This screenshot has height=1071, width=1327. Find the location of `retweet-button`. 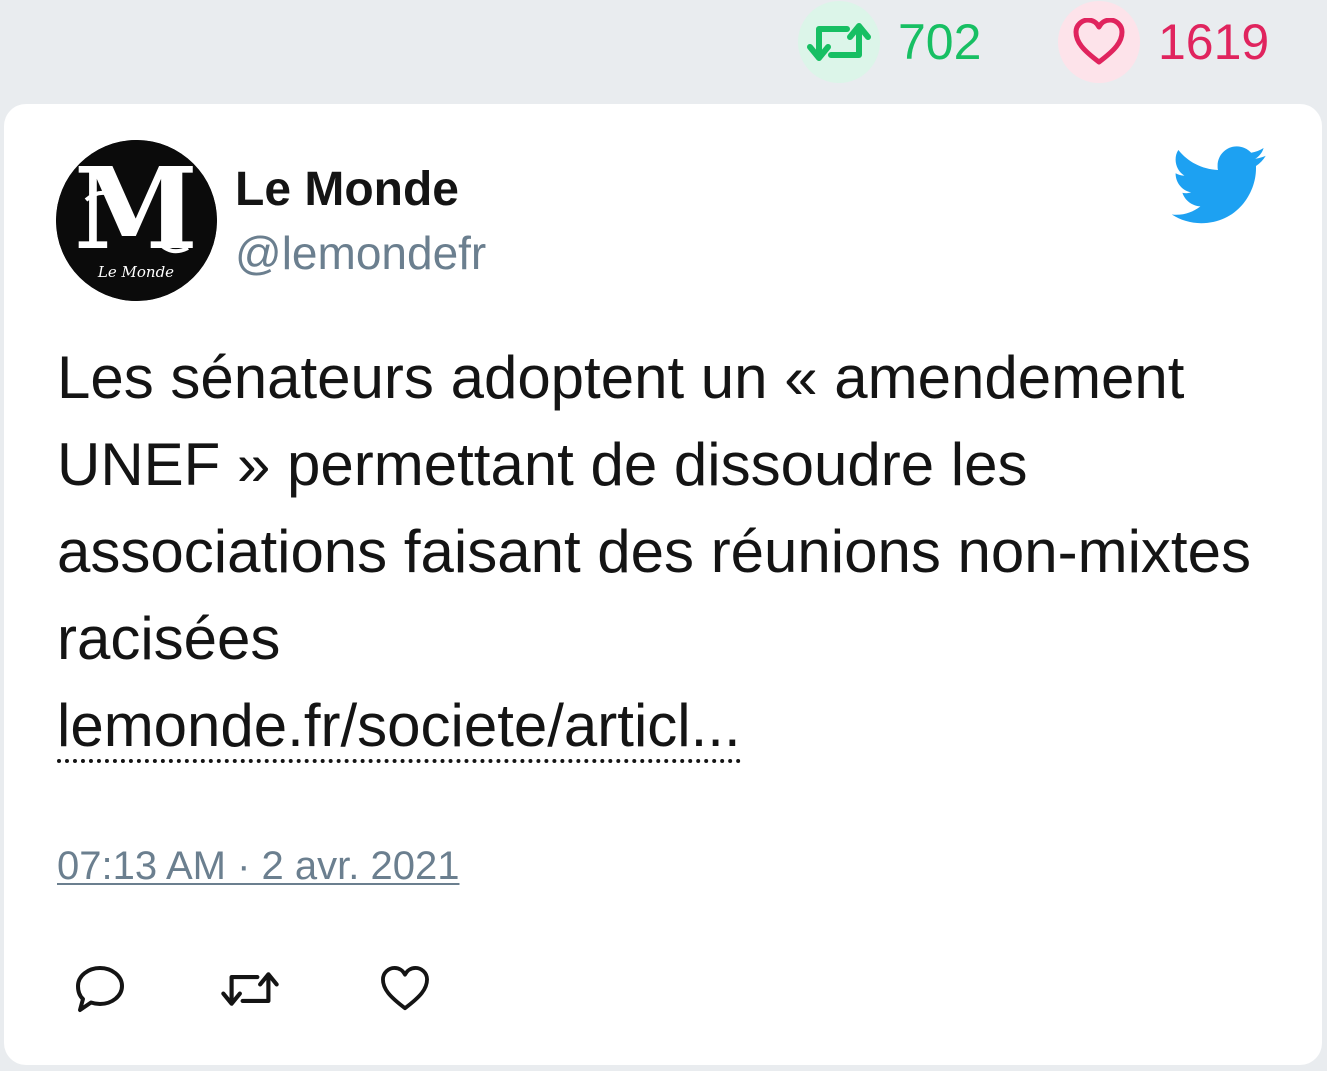

retweet-button is located at coordinates (250, 989).